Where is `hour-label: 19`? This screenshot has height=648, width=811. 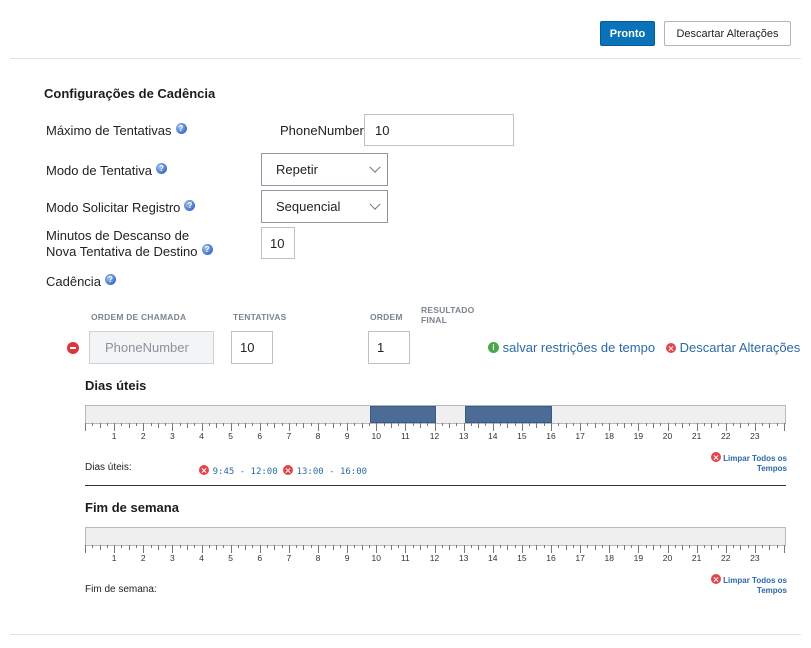
hour-label: 19 is located at coordinates (638, 436).